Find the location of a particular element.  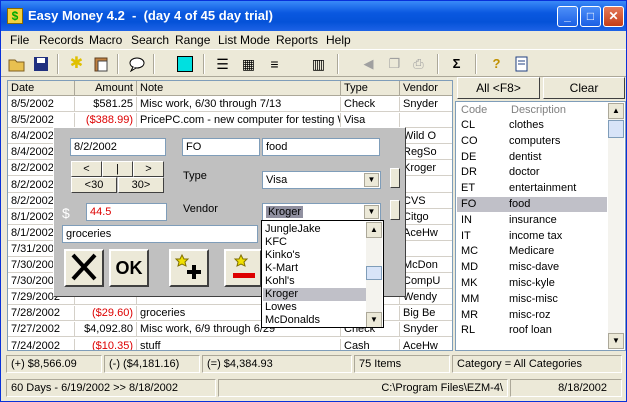

category-row: MD misc-dave is located at coordinates (532, 267).